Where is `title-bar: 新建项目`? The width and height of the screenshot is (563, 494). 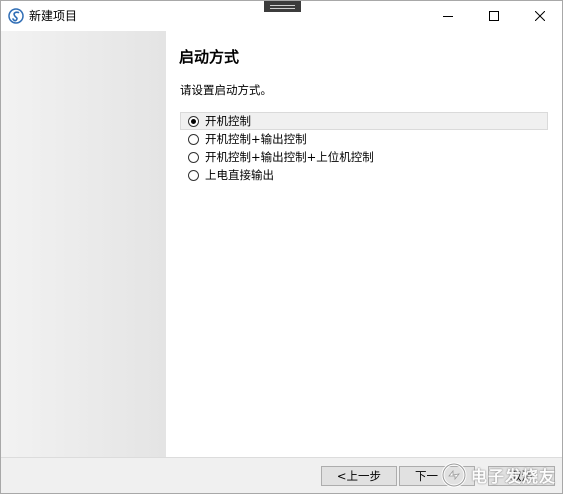 title-bar: 新建项目 is located at coordinates (281, 16).